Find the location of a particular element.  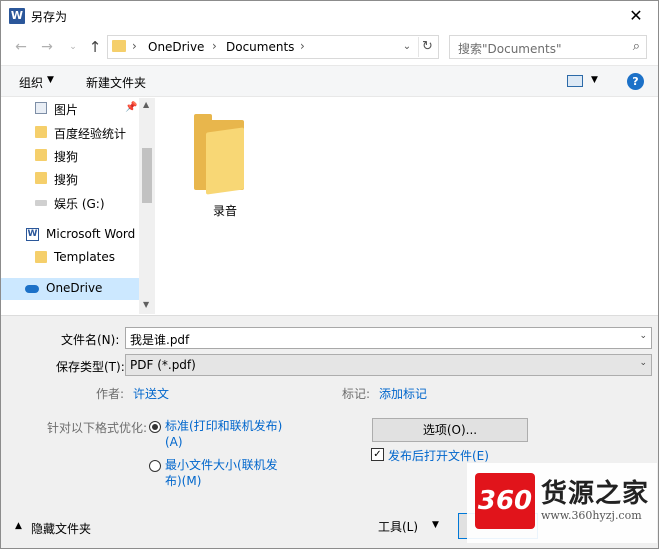

toolbar: 组织 ▼ 新建文件夹 ▼ ? is located at coordinates (329, 81).